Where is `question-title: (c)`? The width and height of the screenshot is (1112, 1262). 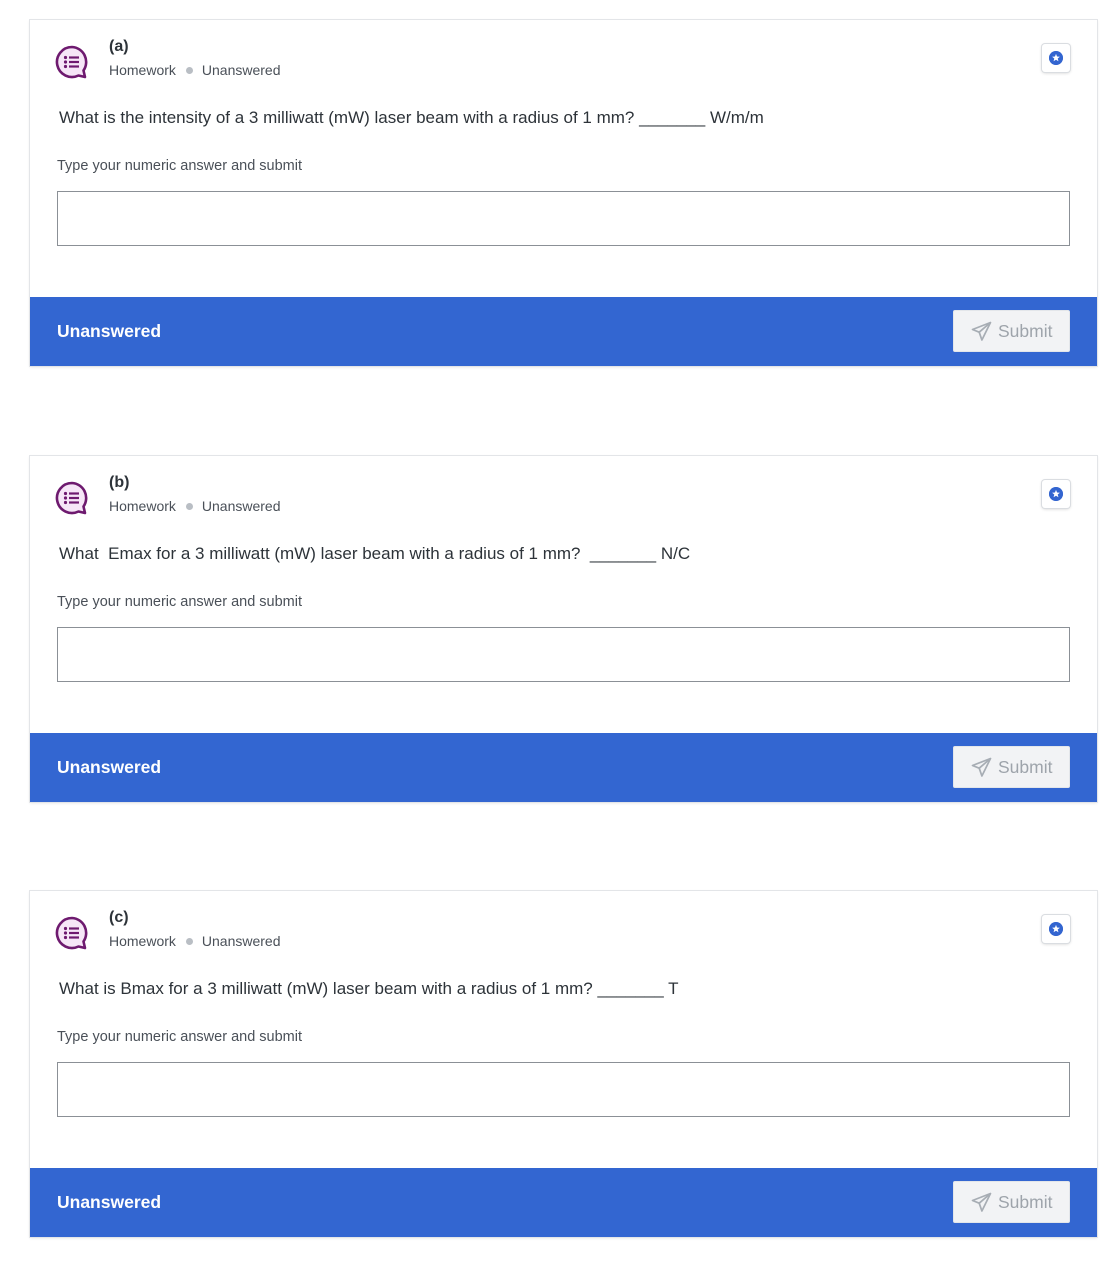 question-title: (c) is located at coordinates (119, 917).